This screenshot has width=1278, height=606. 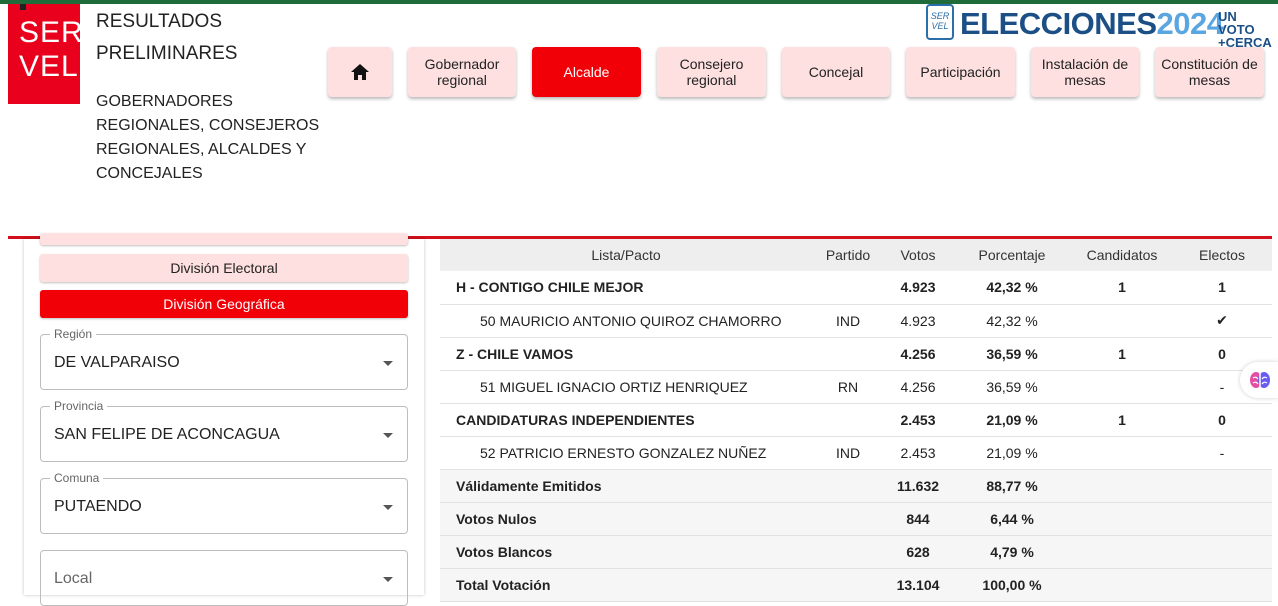 I want to click on comuna-label: Comuna, so click(x=77, y=478).